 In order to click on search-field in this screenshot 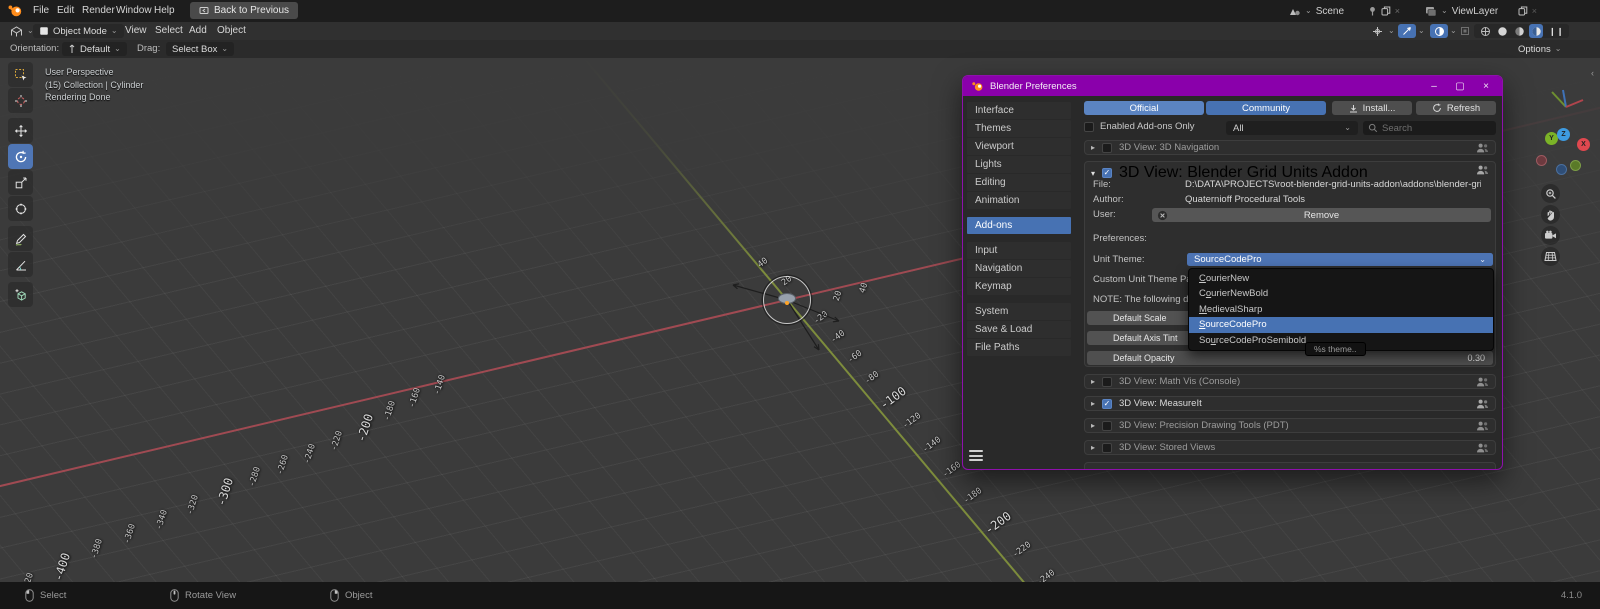, I will do `click(1429, 128)`.